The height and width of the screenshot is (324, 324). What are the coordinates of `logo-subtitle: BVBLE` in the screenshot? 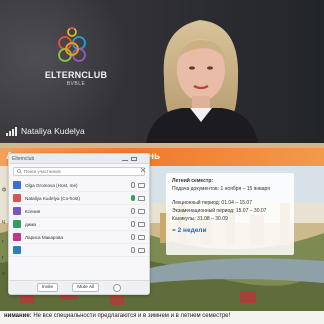 It's located at (76, 84).